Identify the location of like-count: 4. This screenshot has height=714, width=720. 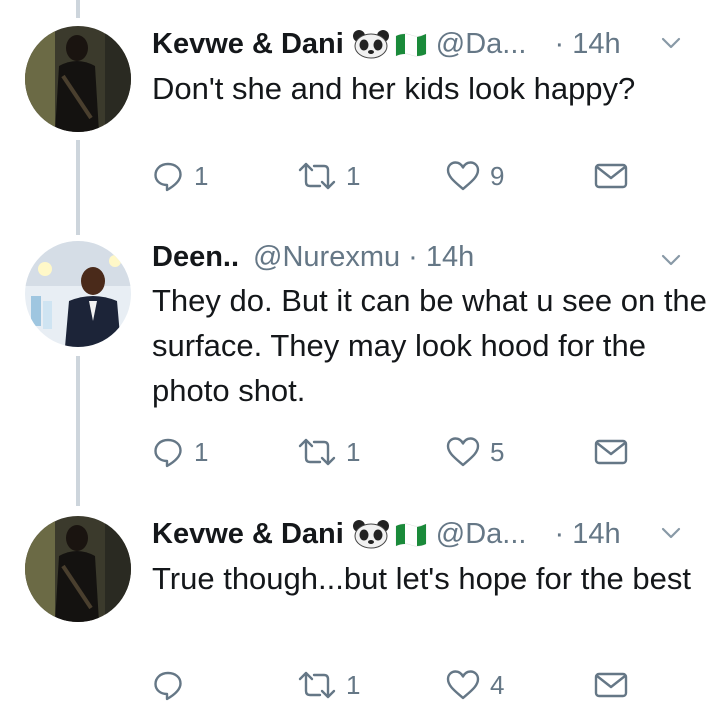
(497, 684).